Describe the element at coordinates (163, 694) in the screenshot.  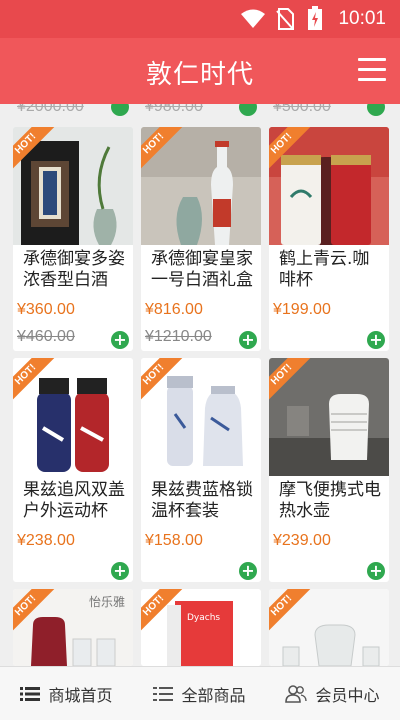
I see `grid-list-icon` at that location.